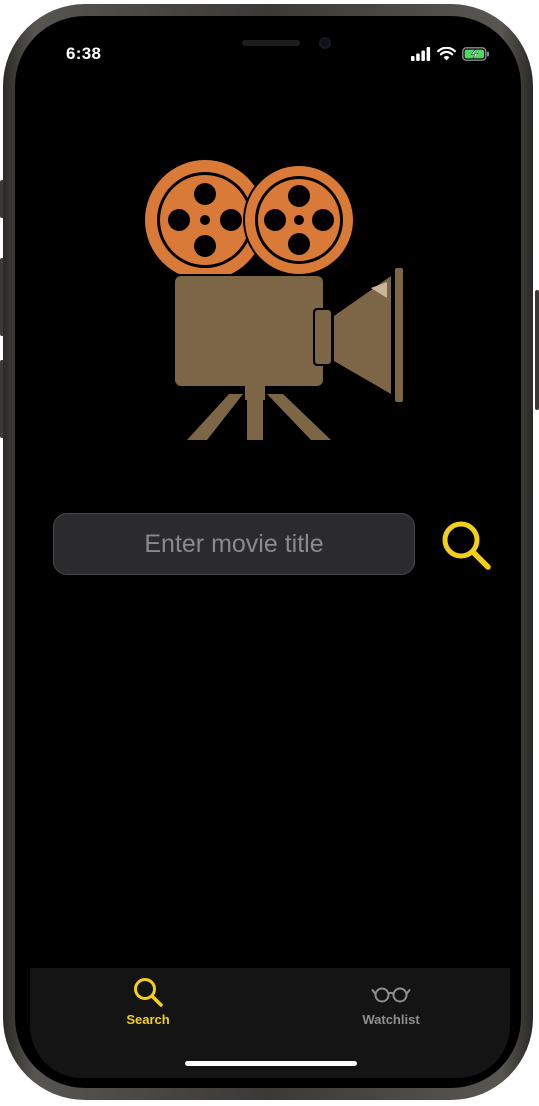 The height and width of the screenshot is (1106, 539). I want to click on tab-search-label: Search, so click(148, 1019).